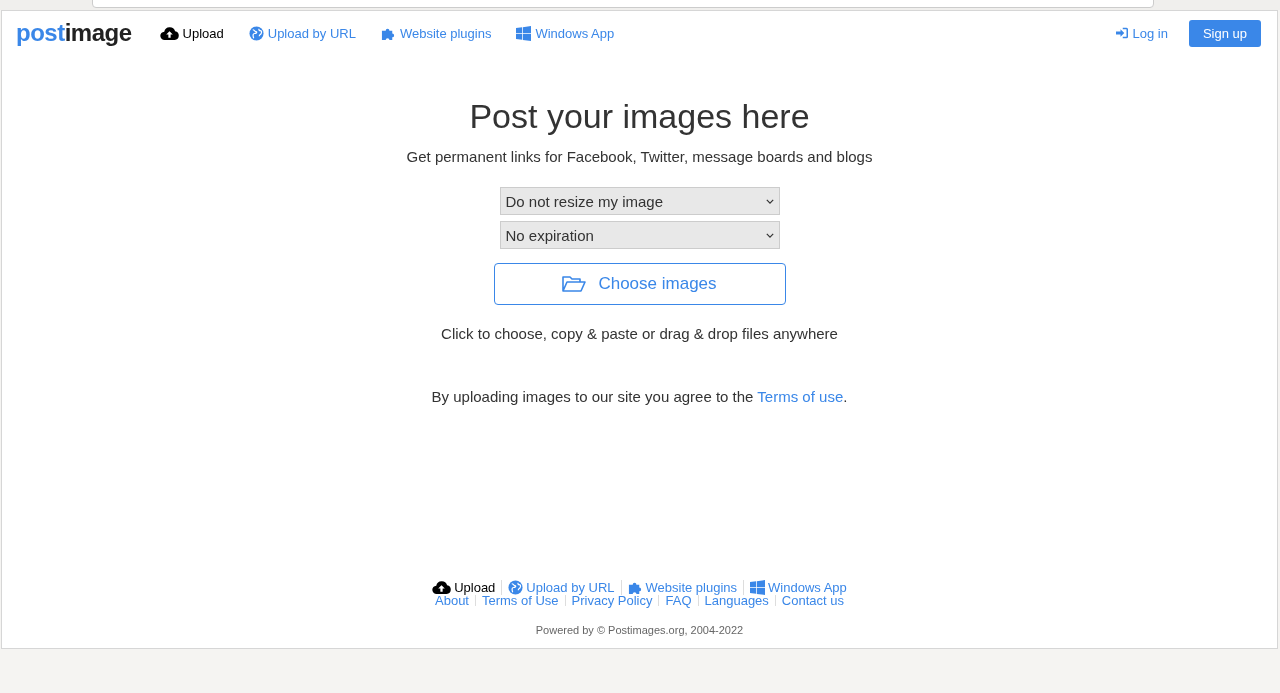 This screenshot has height=693, width=1280. I want to click on puzzle-icon, so click(635, 587).